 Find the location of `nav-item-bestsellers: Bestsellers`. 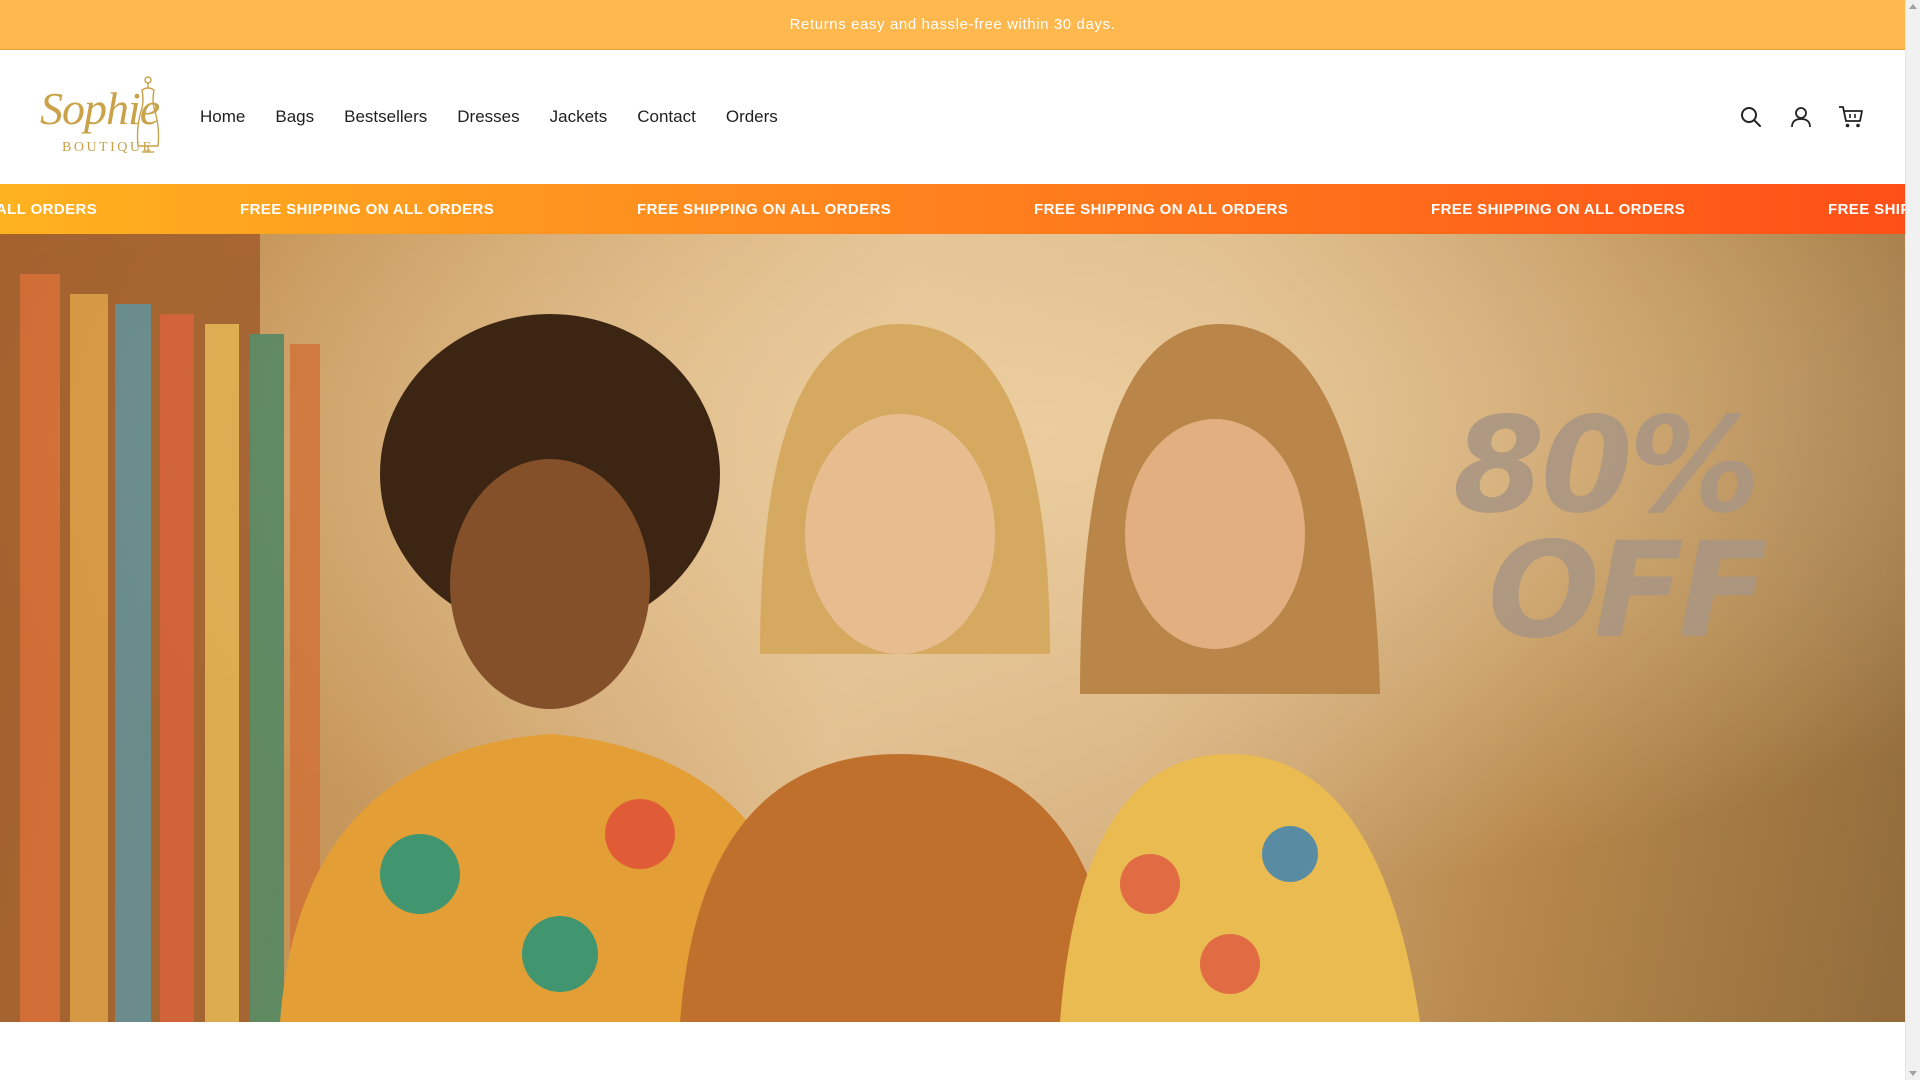

nav-item-bestsellers: Bestsellers is located at coordinates (385, 117).